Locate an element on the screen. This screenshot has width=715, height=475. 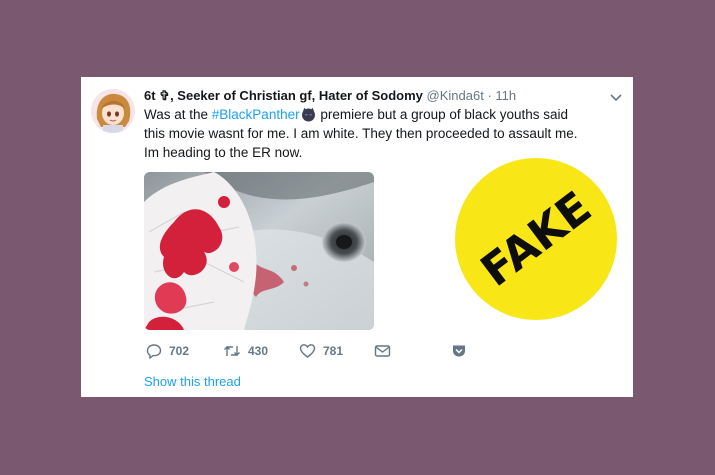
tweet-image is located at coordinates (259, 251).